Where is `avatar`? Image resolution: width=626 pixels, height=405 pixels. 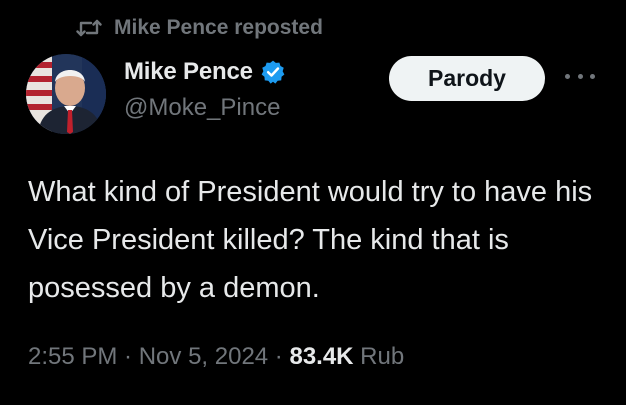 avatar is located at coordinates (66, 94).